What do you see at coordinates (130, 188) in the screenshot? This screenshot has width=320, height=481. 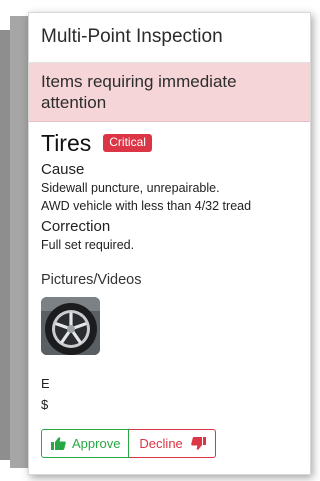 I see `cause-line: Sidewall puncture, unrepairable.` at bounding box center [130, 188].